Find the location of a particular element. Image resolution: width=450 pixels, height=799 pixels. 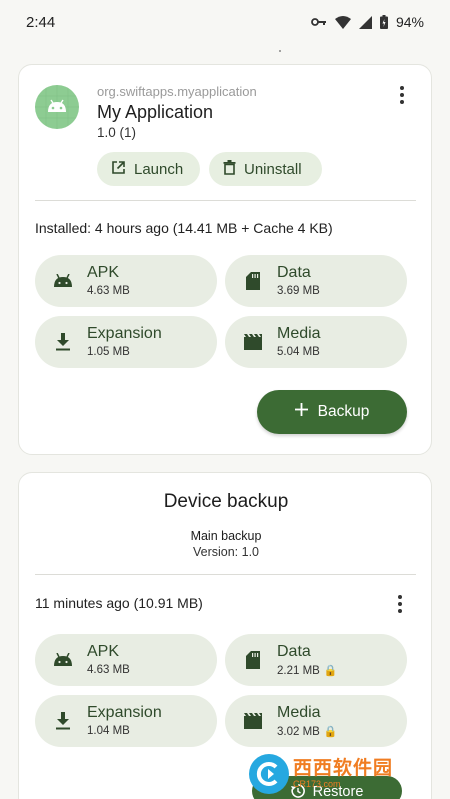

tile-size: 3.02 MB 🔒 is located at coordinates (307, 732).